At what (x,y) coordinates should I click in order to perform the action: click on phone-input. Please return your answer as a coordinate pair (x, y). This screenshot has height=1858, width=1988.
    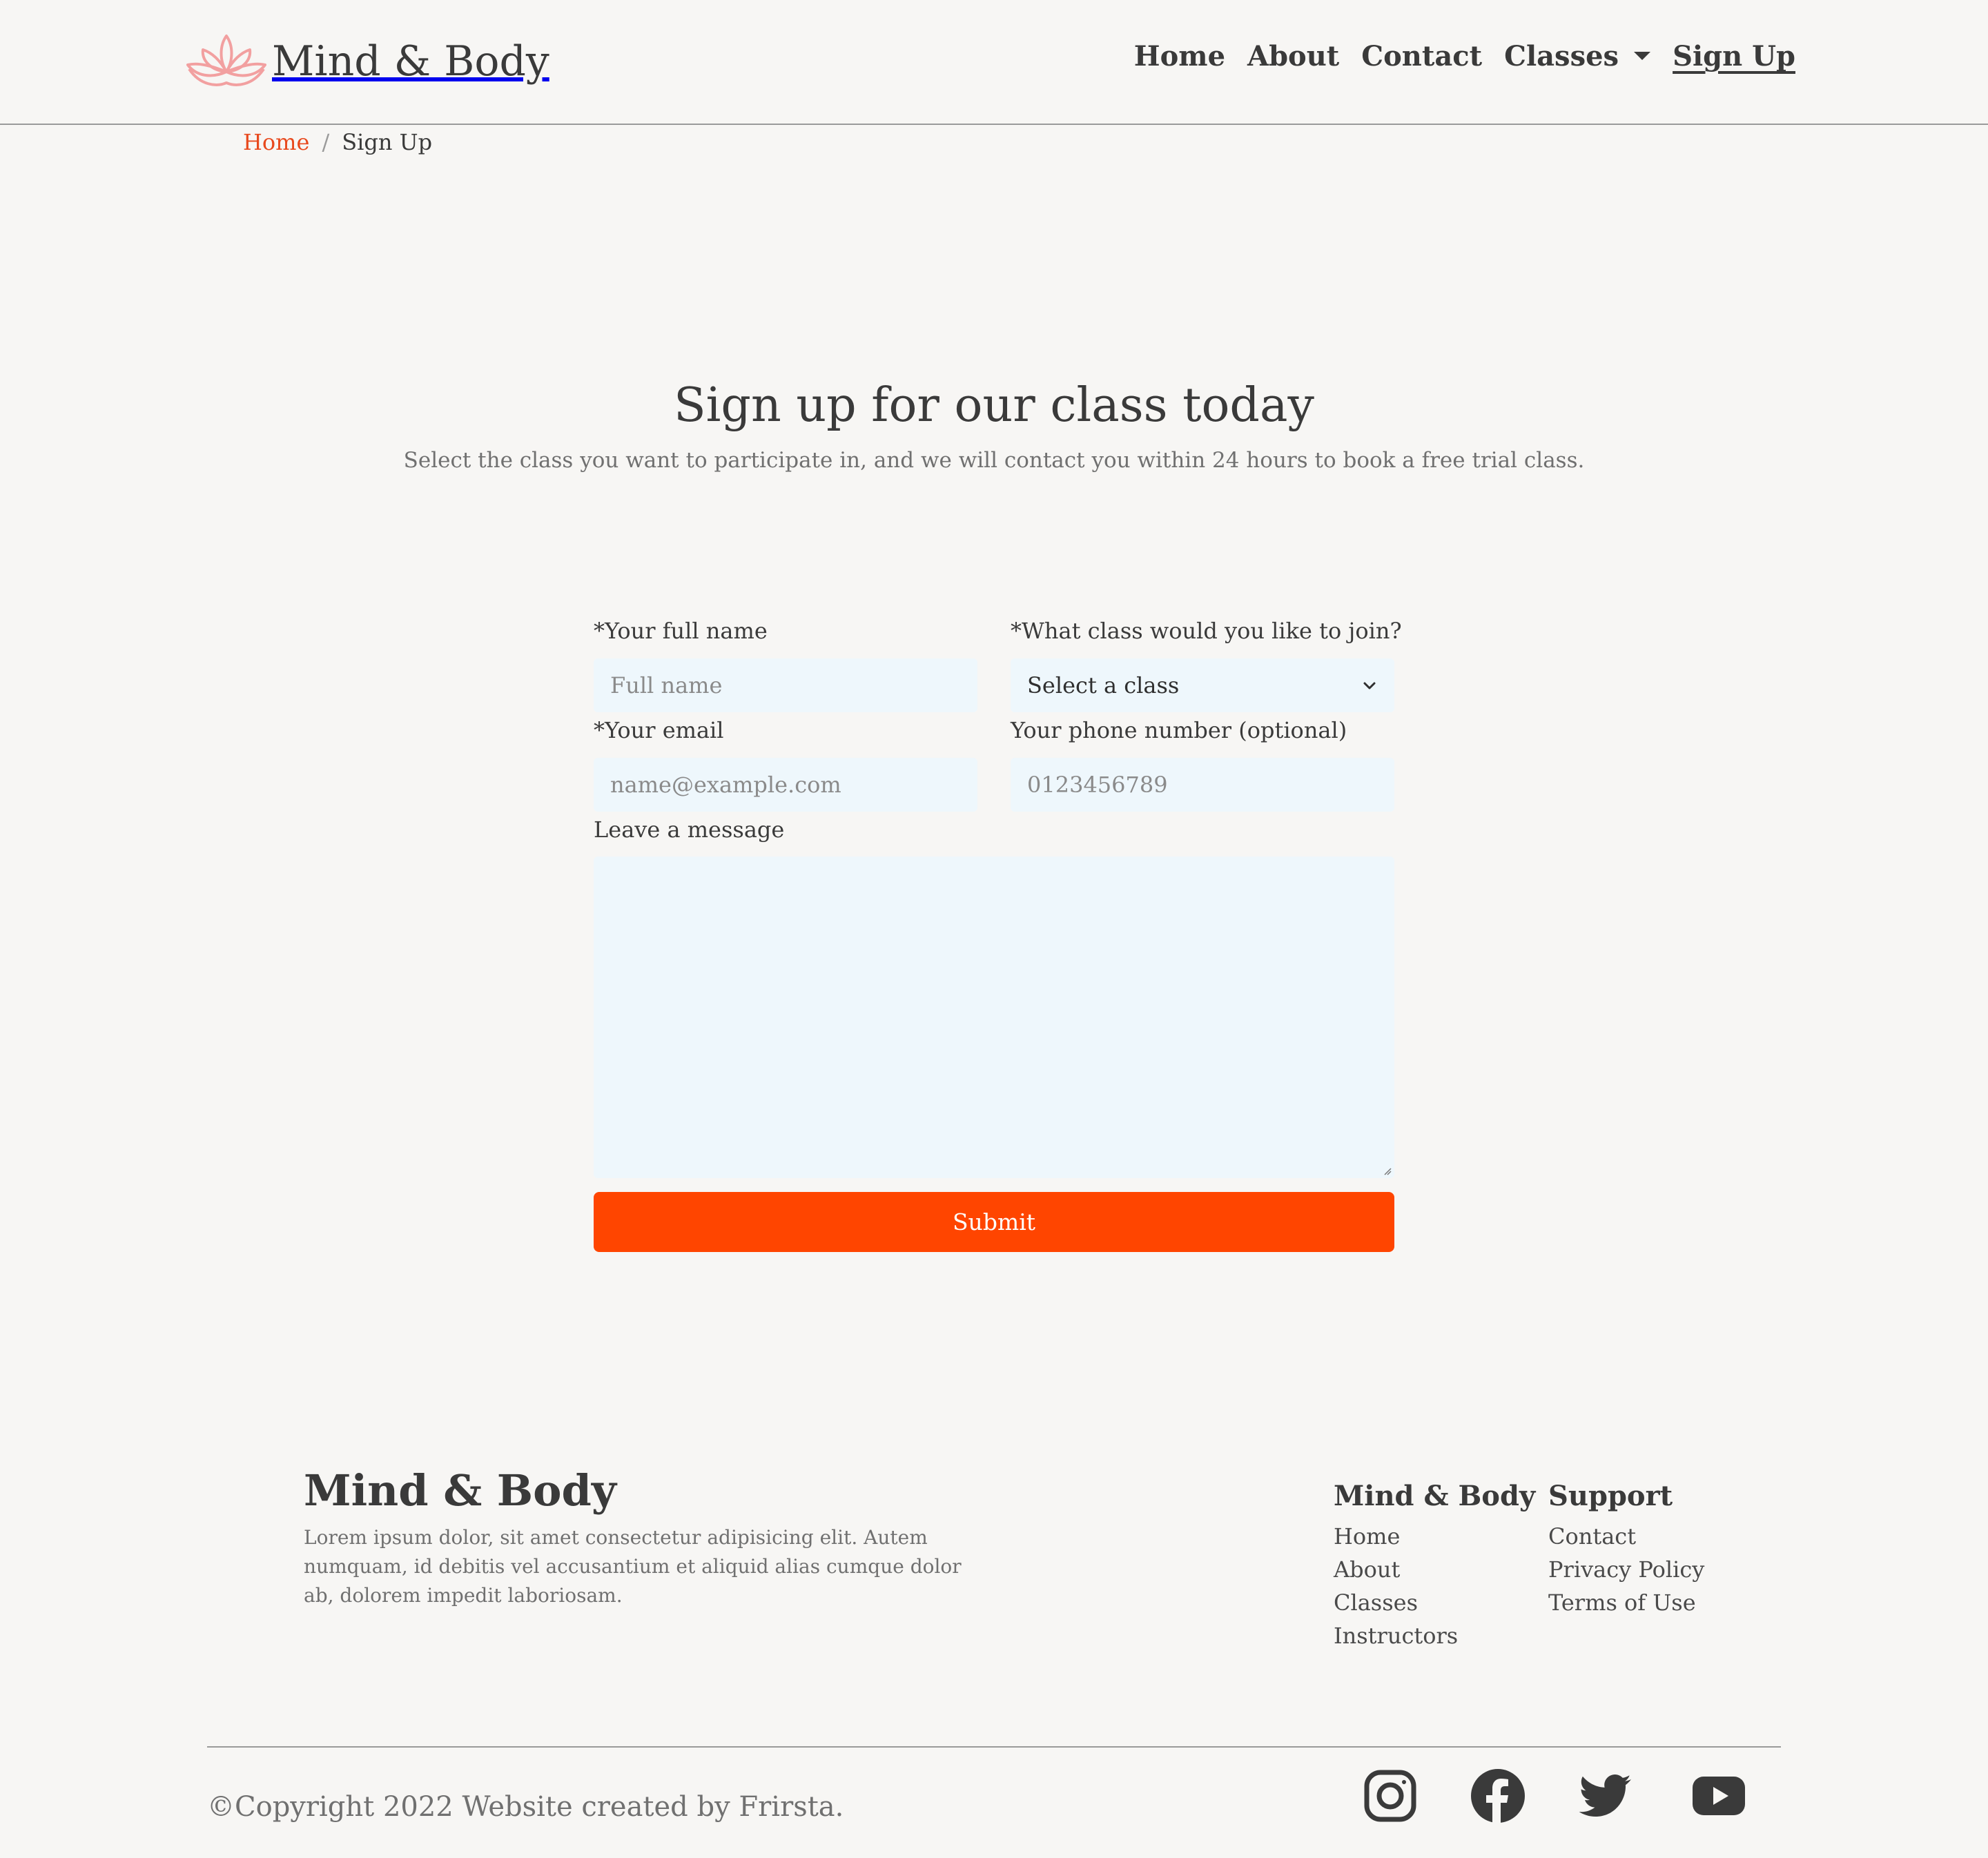
    Looking at the image, I should click on (1202, 785).